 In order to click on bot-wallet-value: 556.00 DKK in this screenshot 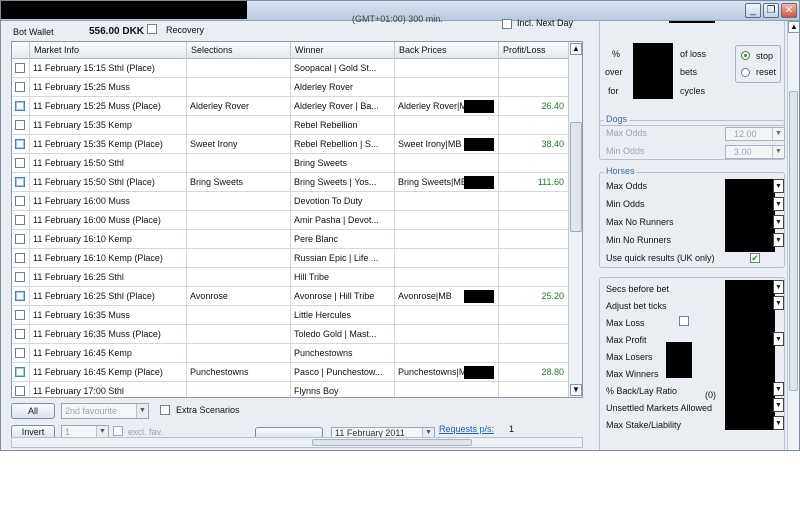, I will do `click(117, 31)`.